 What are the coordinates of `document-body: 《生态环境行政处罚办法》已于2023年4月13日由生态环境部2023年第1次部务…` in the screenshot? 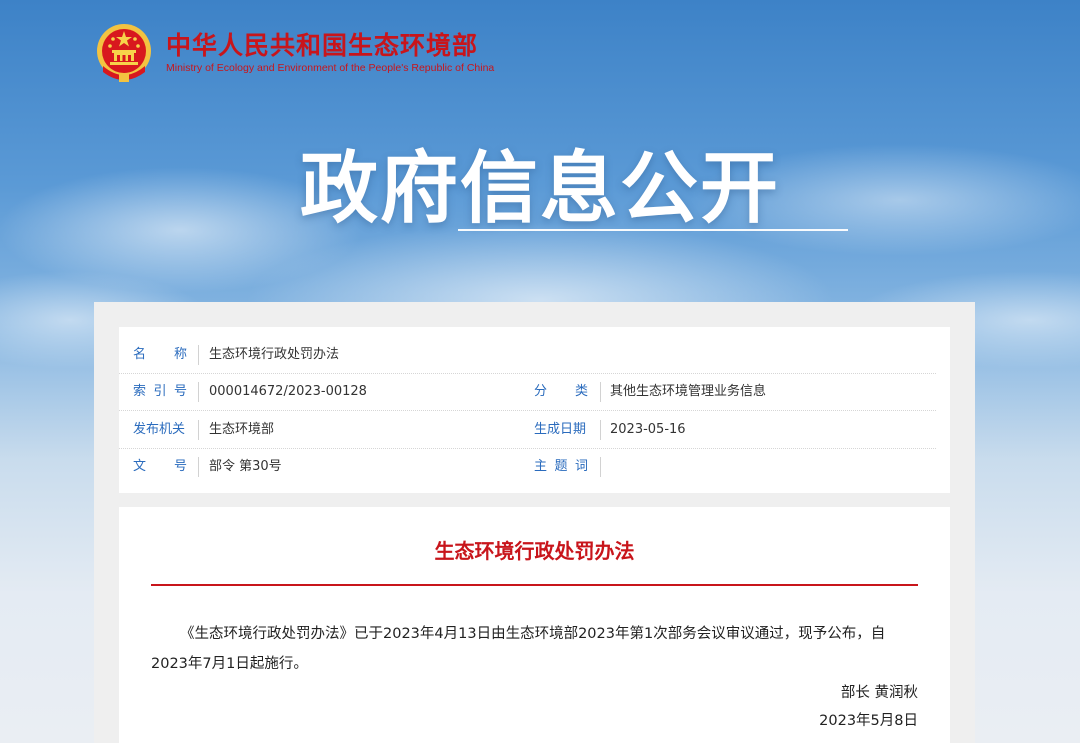 It's located at (518, 649).